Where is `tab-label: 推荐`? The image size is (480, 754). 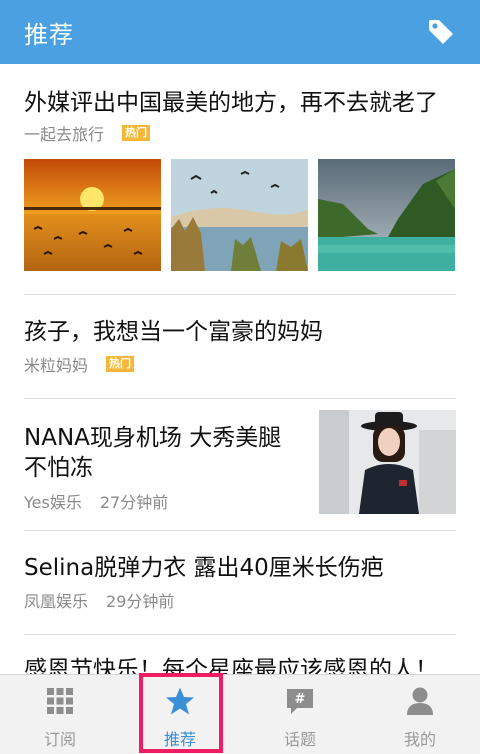 tab-label: 推荐 is located at coordinates (179, 739).